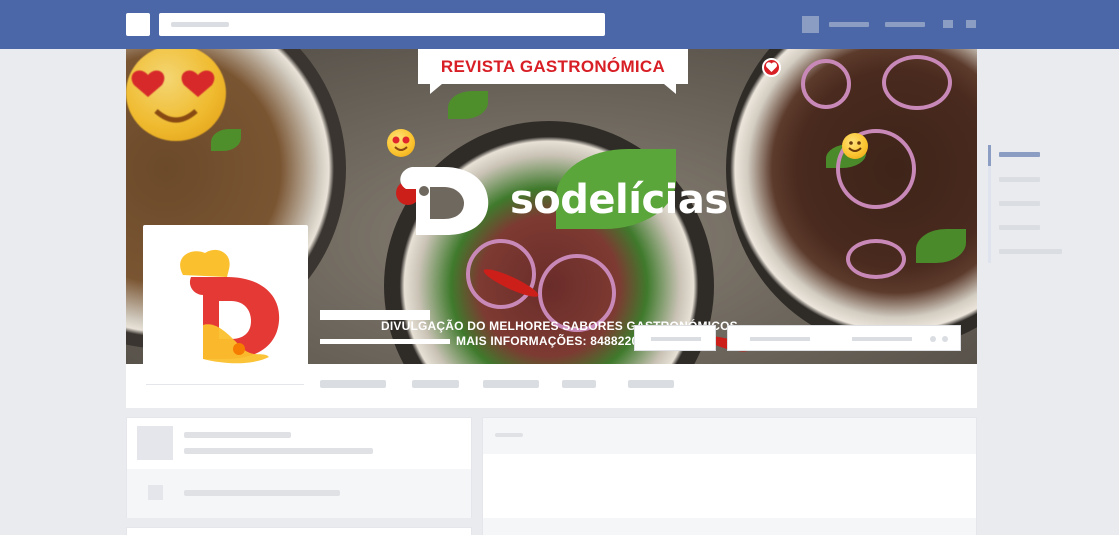  Describe the element at coordinates (155, 492) in the screenshot. I see `panel-footer-icon` at that location.